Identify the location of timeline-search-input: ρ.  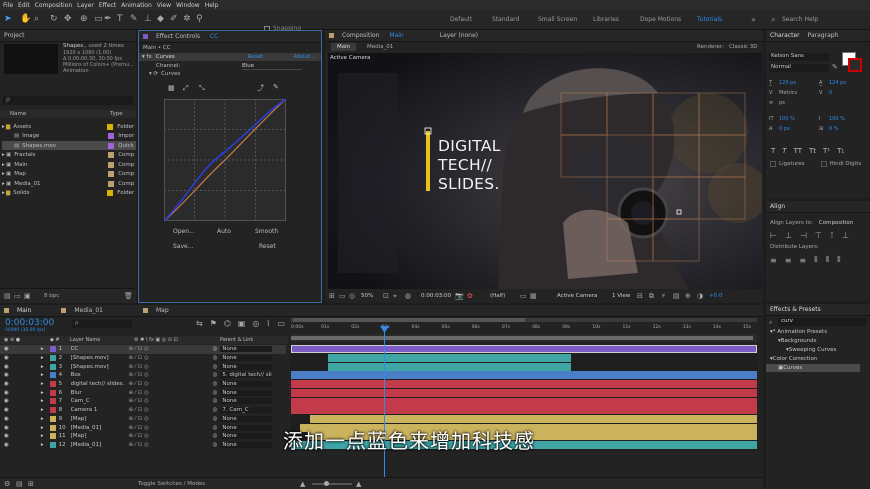
(102, 324).